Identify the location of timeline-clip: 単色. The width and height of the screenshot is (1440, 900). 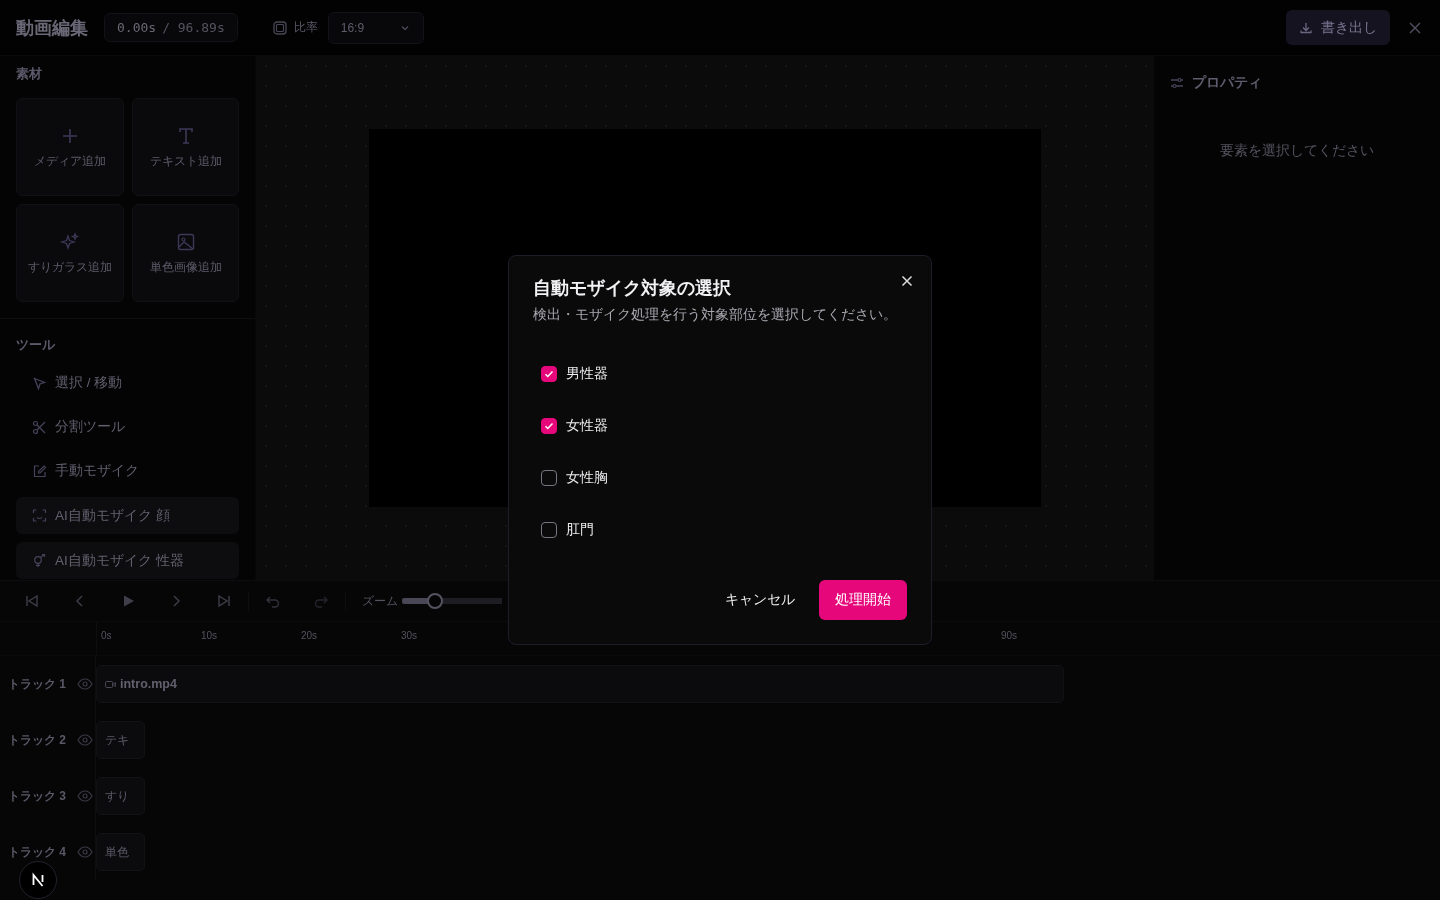
(120, 852).